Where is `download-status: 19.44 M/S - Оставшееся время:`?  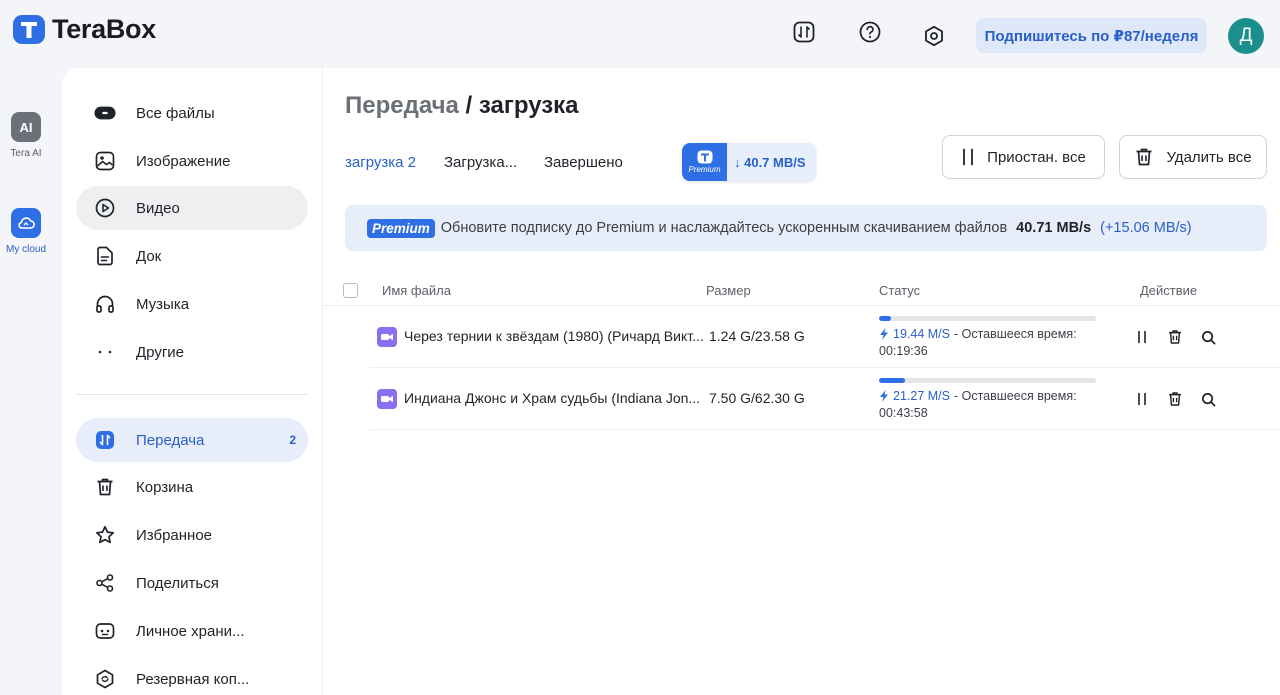 download-status: 19.44 M/S - Оставшееся время: is located at coordinates (978, 334).